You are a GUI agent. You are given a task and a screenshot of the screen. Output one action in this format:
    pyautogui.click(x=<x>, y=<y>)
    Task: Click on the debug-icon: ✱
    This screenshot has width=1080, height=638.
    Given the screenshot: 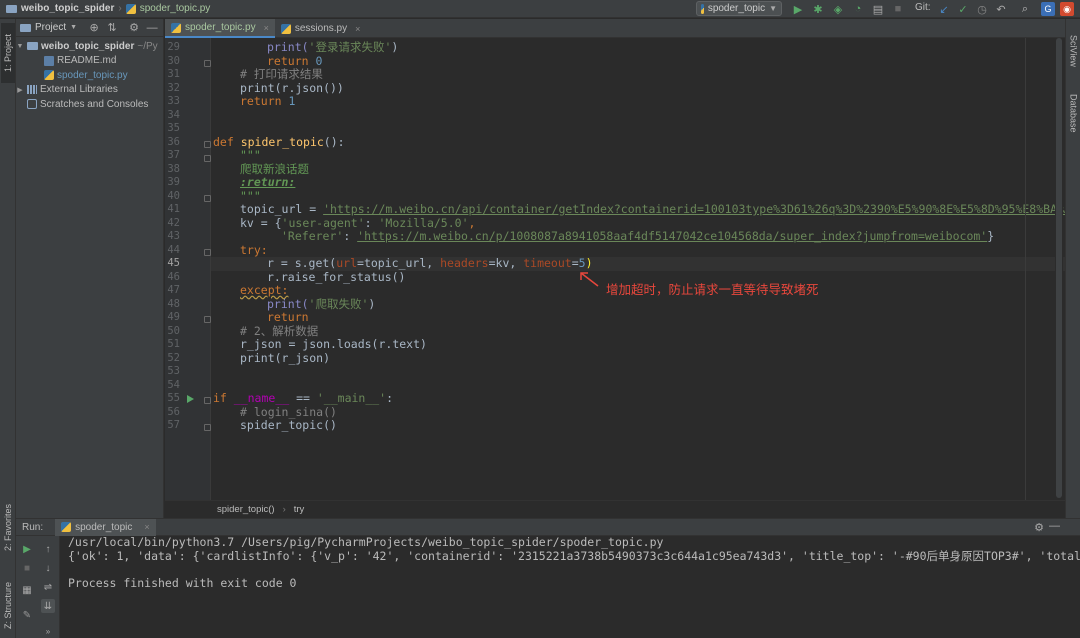 What is the action you would take?
    pyautogui.click(x=818, y=9)
    